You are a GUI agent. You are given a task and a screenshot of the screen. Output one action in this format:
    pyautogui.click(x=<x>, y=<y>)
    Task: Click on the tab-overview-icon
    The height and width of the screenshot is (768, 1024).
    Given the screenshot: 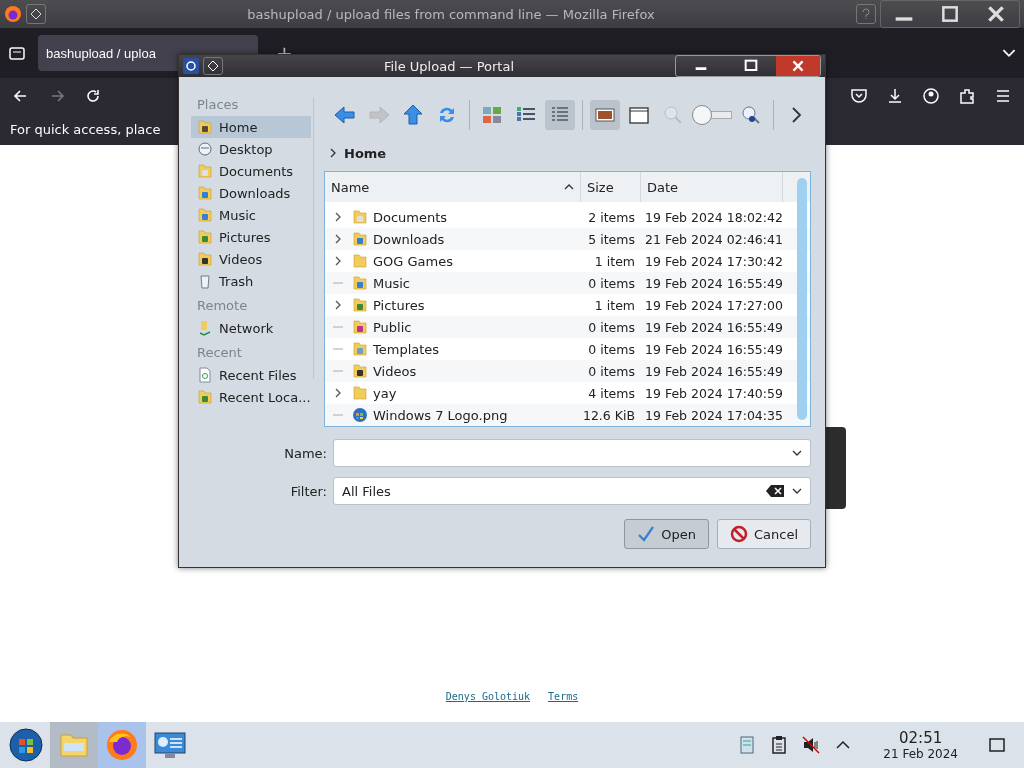 What is the action you would take?
    pyautogui.click(x=17, y=53)
    